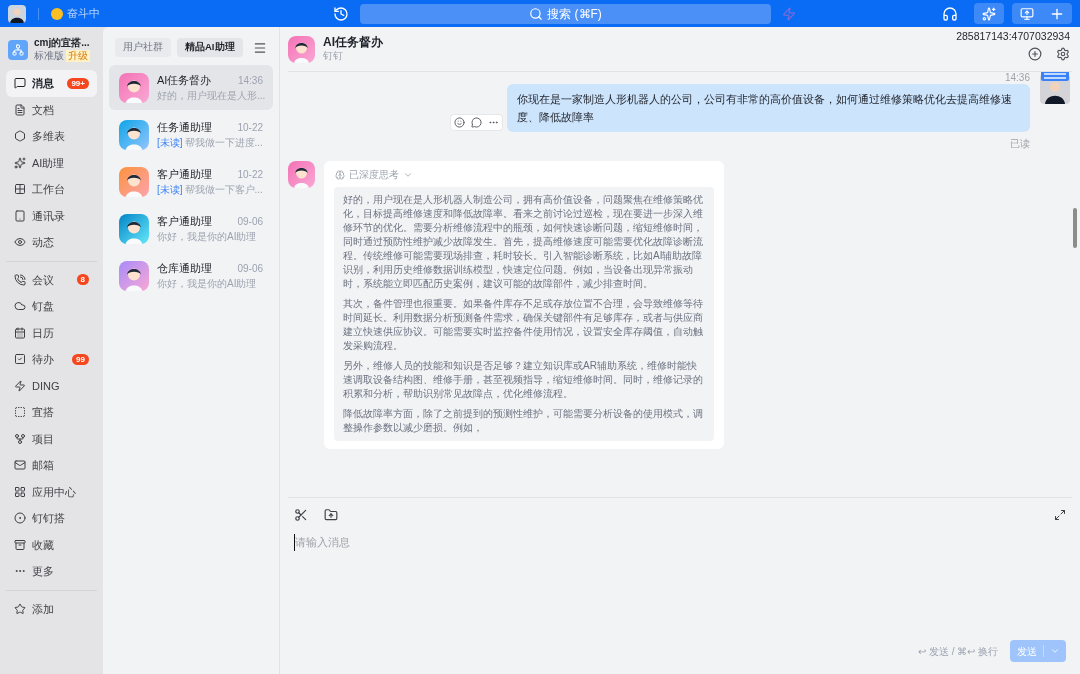 The width and height of the screenshot is (1080, 674). What do you see at coordinates (80, 359) in the screenshot?
I see `count-badge: 99` at bounding box center [80, 359].